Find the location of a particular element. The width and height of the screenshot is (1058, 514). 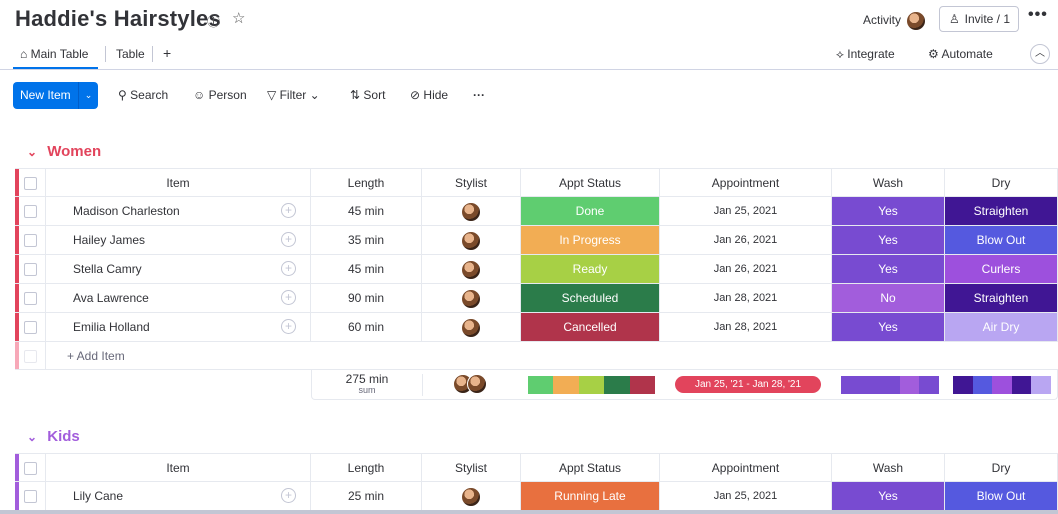

filter-icon: ▽ is located at coordinates (272, 95).